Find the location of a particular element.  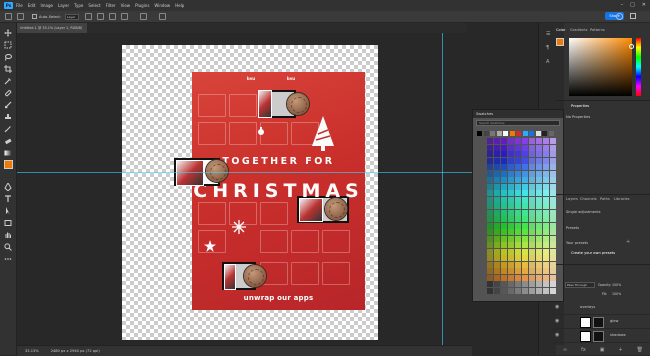

home-icon is located at coordinates (8, 16).